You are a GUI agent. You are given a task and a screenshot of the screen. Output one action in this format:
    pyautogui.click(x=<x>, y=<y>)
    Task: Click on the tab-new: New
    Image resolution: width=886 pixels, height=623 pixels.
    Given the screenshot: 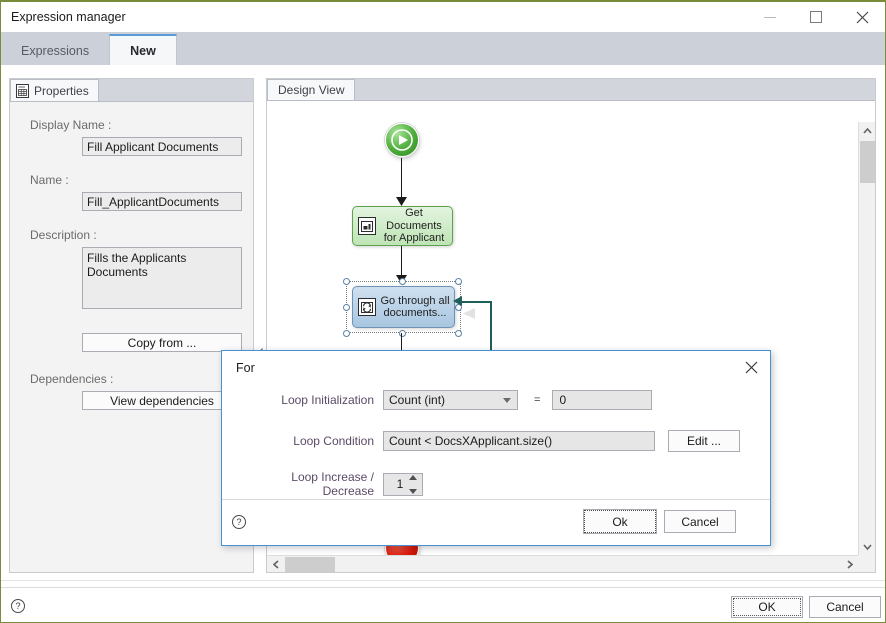 What is the action you would take?
    pyautogui.click(x=143, y=49)
    